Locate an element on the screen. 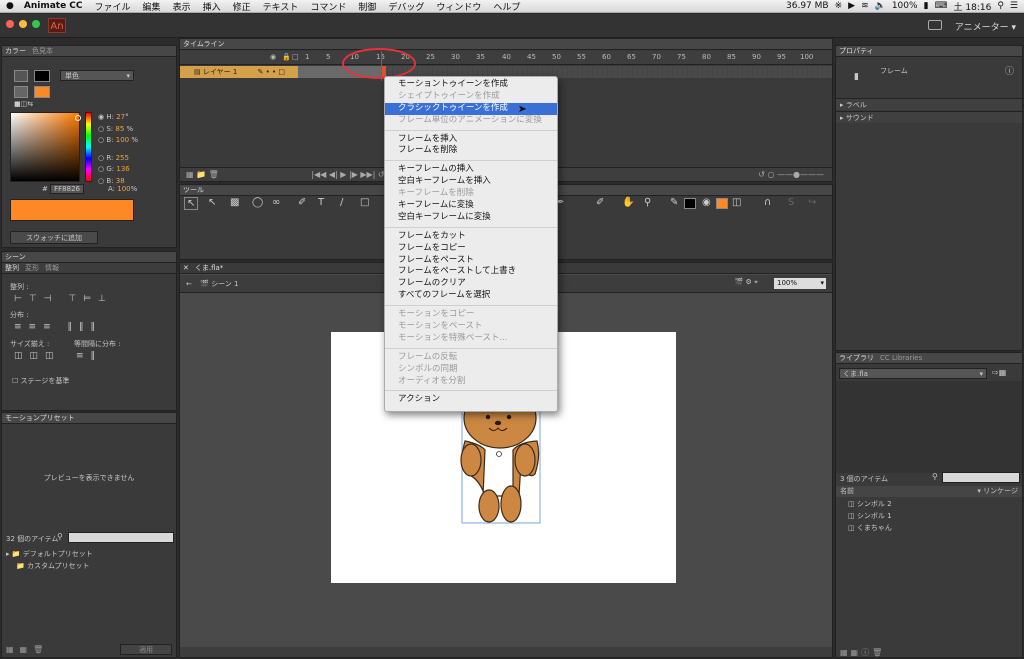 This screenshot has width=1024, height=659. fill-color-swatch is located at coordinates (42, 92).